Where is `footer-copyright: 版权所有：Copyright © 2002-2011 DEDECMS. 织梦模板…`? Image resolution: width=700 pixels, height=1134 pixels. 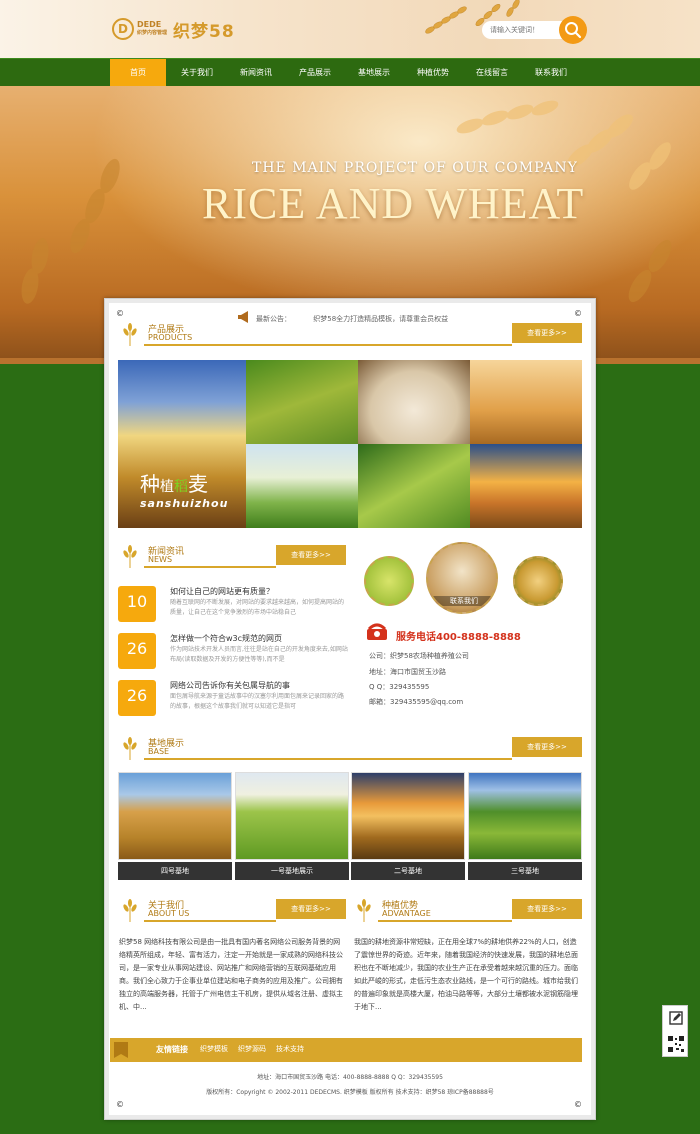 footer-copyright: 版权所有：Copyright © 2002-2011 DEDECMS. 织梦模板… is located at coordinates (350, 1092).